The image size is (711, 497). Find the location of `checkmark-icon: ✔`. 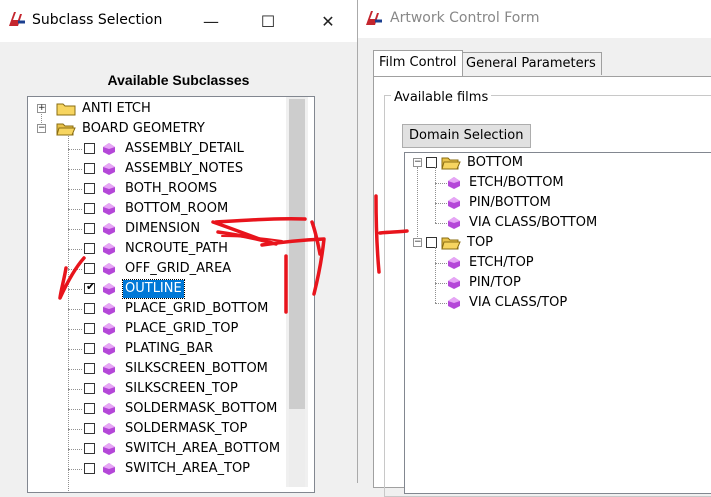

checkmark-icon: ✔ is located at coordinates (91, 286).